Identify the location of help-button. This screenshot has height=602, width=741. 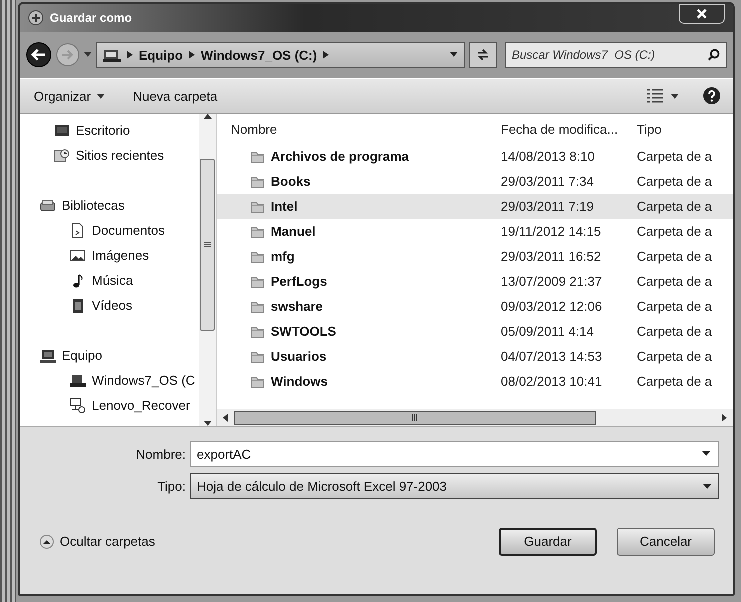
(712, 96).